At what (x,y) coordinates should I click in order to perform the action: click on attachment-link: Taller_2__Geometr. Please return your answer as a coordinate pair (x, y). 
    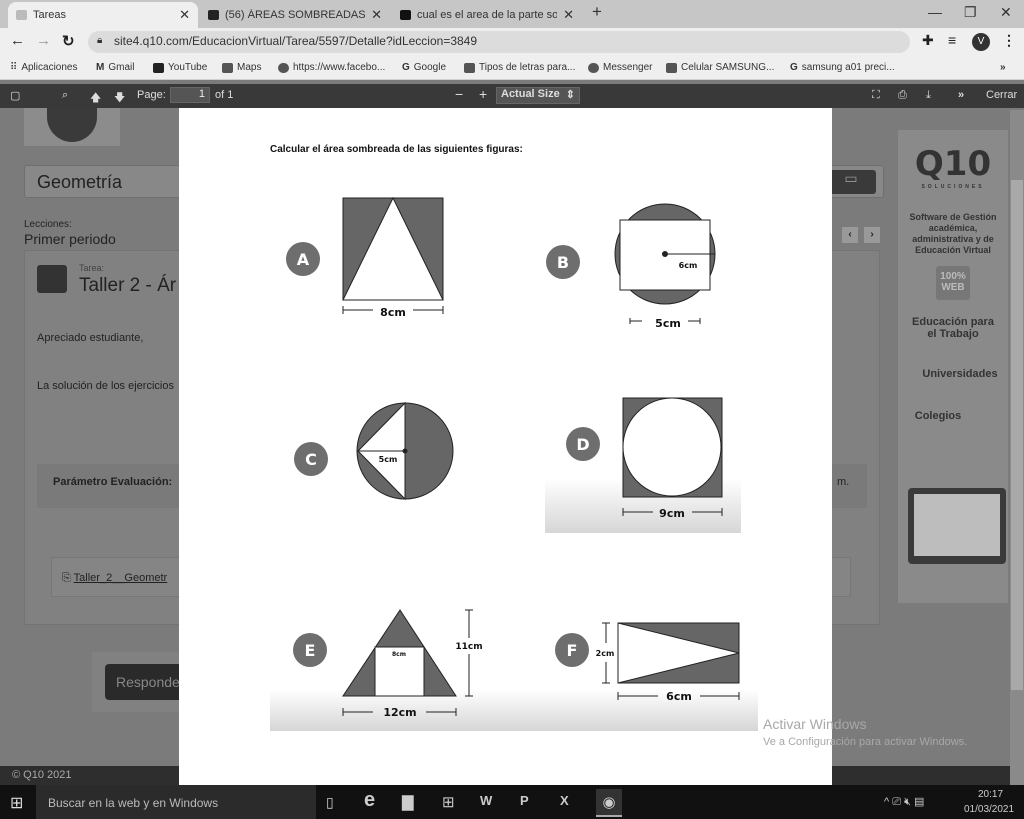
    Looking at the image, I should click on (121, 578).